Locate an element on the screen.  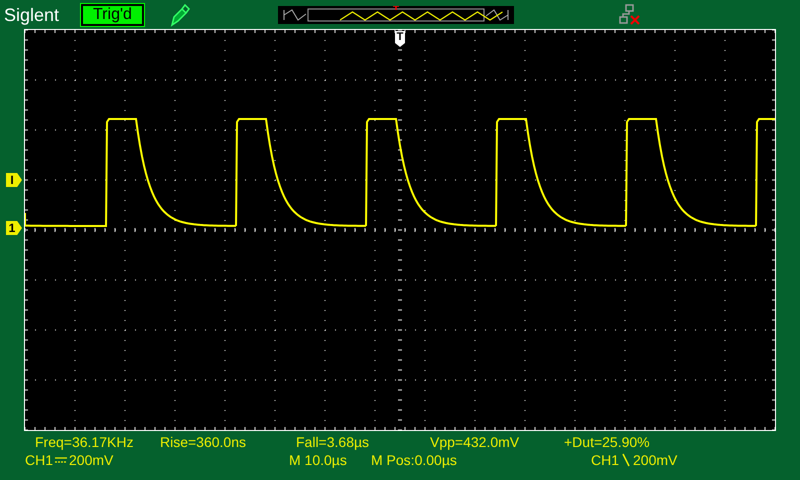
trigger-level-marker: I is located at coordinates (14, 180).